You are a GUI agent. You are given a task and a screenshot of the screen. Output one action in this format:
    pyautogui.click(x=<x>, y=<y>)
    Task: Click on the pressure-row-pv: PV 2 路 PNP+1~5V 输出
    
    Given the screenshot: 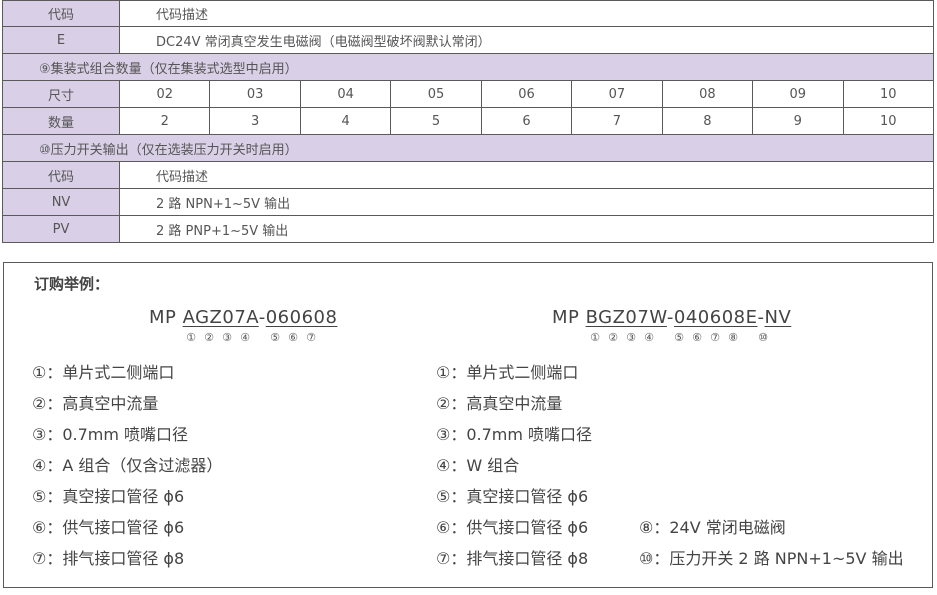 What is the action you would take?
    pyautogui.click(x=468, y=229)
    